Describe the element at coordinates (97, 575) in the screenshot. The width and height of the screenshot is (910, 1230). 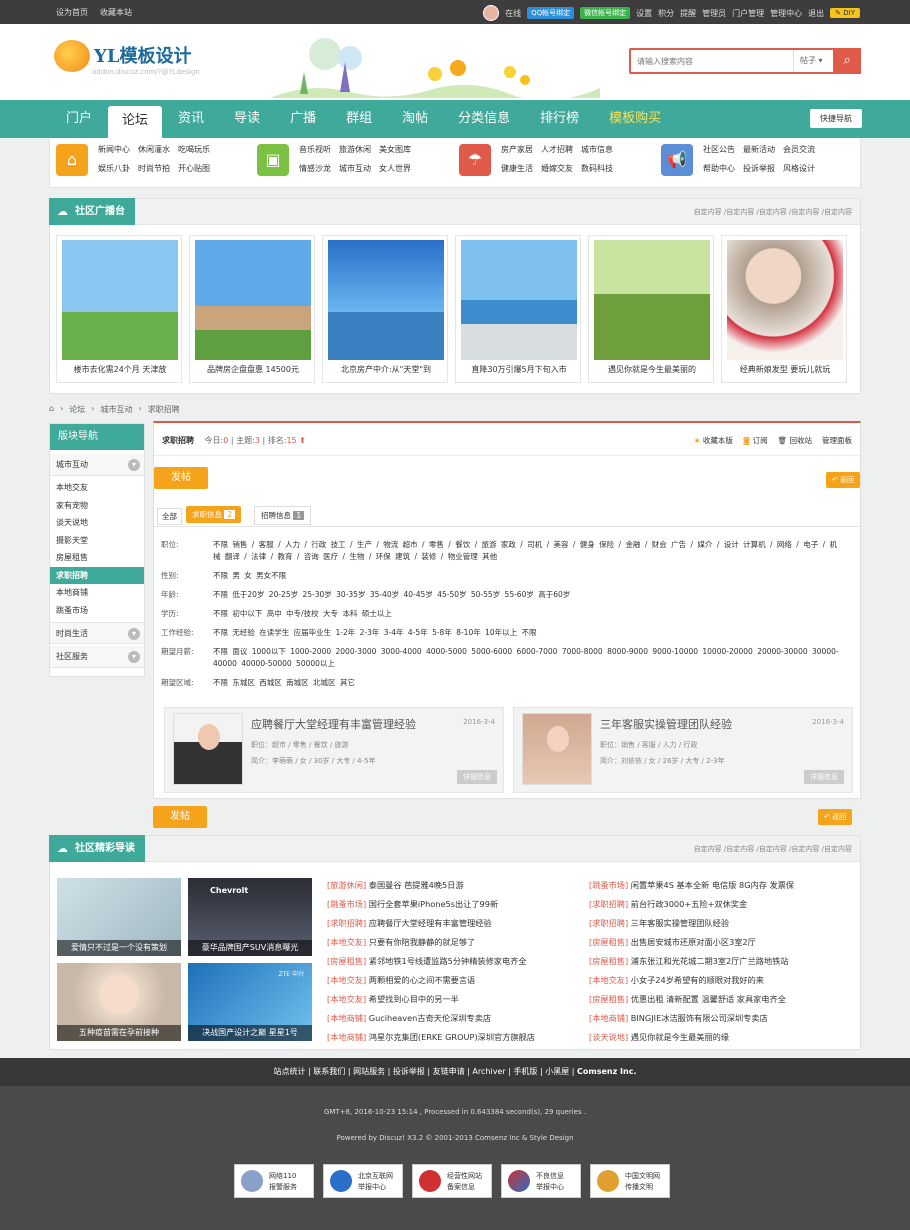
I see `sidebar-item-active: 求职招聘` at that location.